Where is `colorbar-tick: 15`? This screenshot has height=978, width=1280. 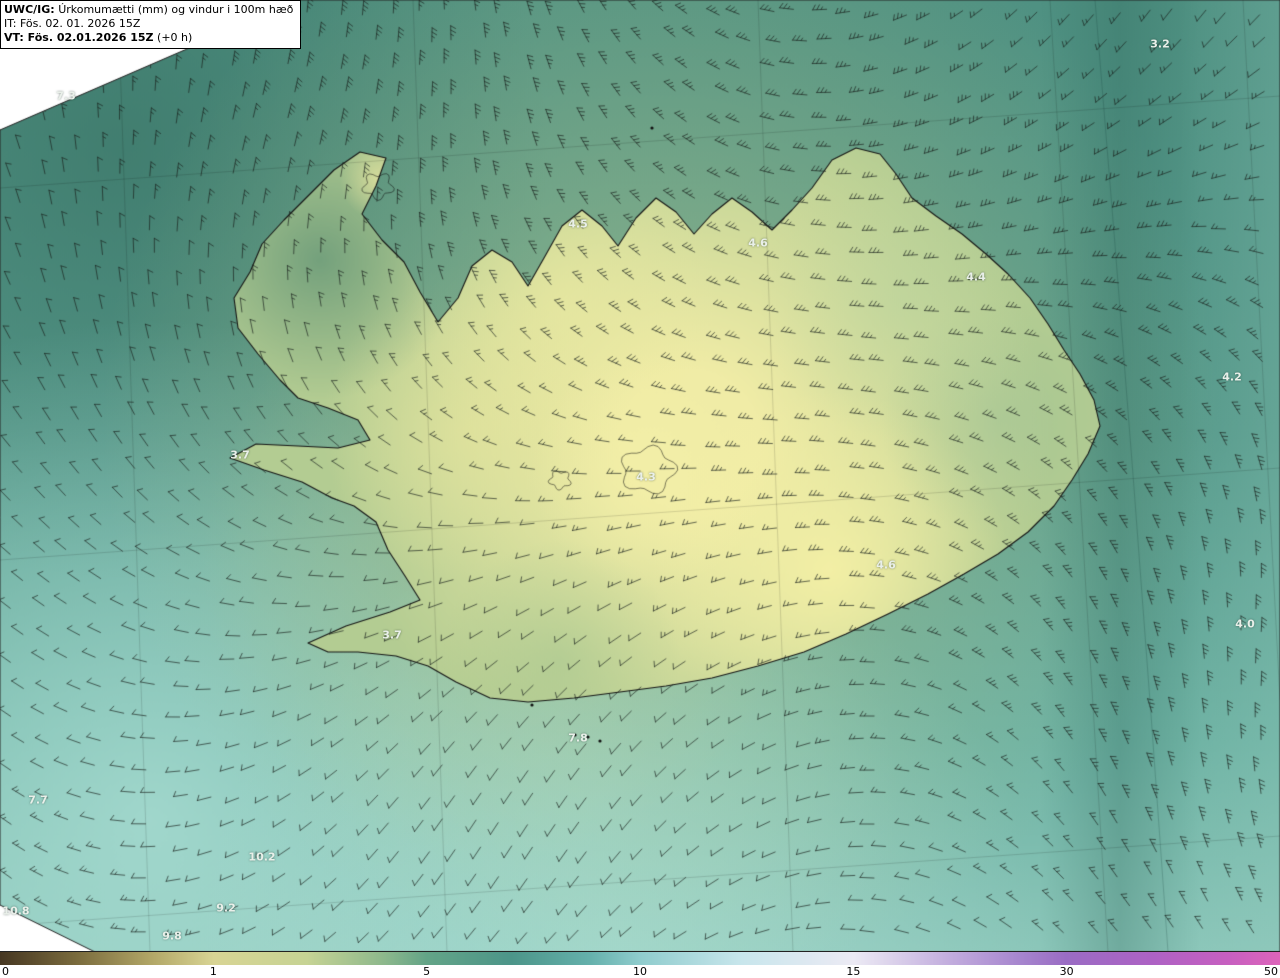 colorbar-tick: 15 is located at coordinates (853, 971).